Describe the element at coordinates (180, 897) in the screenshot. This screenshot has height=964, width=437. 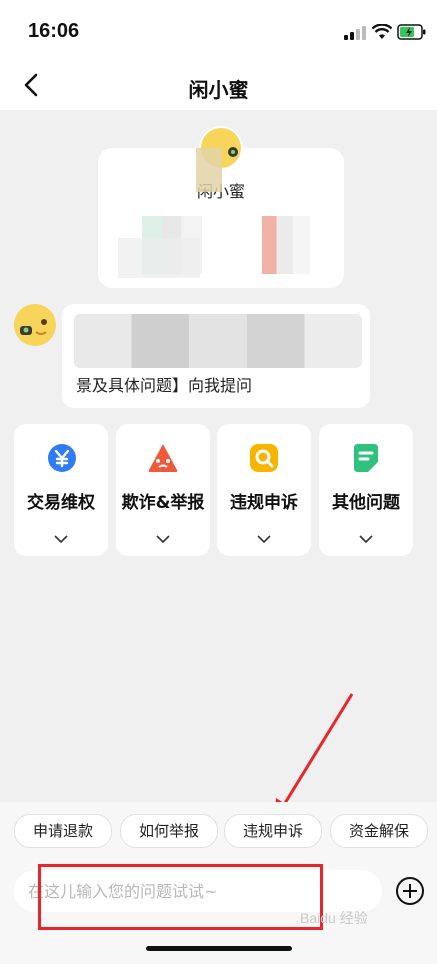
I see `annotation-highlight-box` at that location.